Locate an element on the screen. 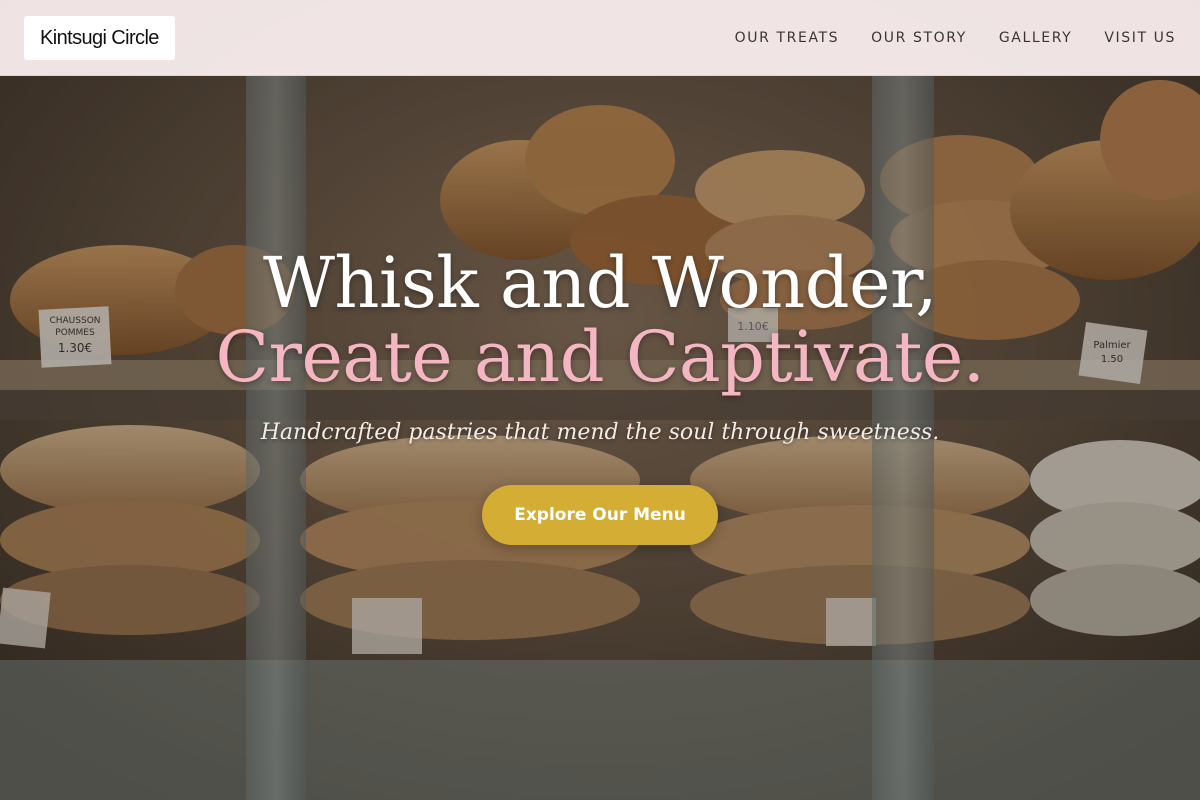 This screenshot has width=1200, height=800. explore-menu-button: Explore Our Menu is located at coordinates (600, 515).